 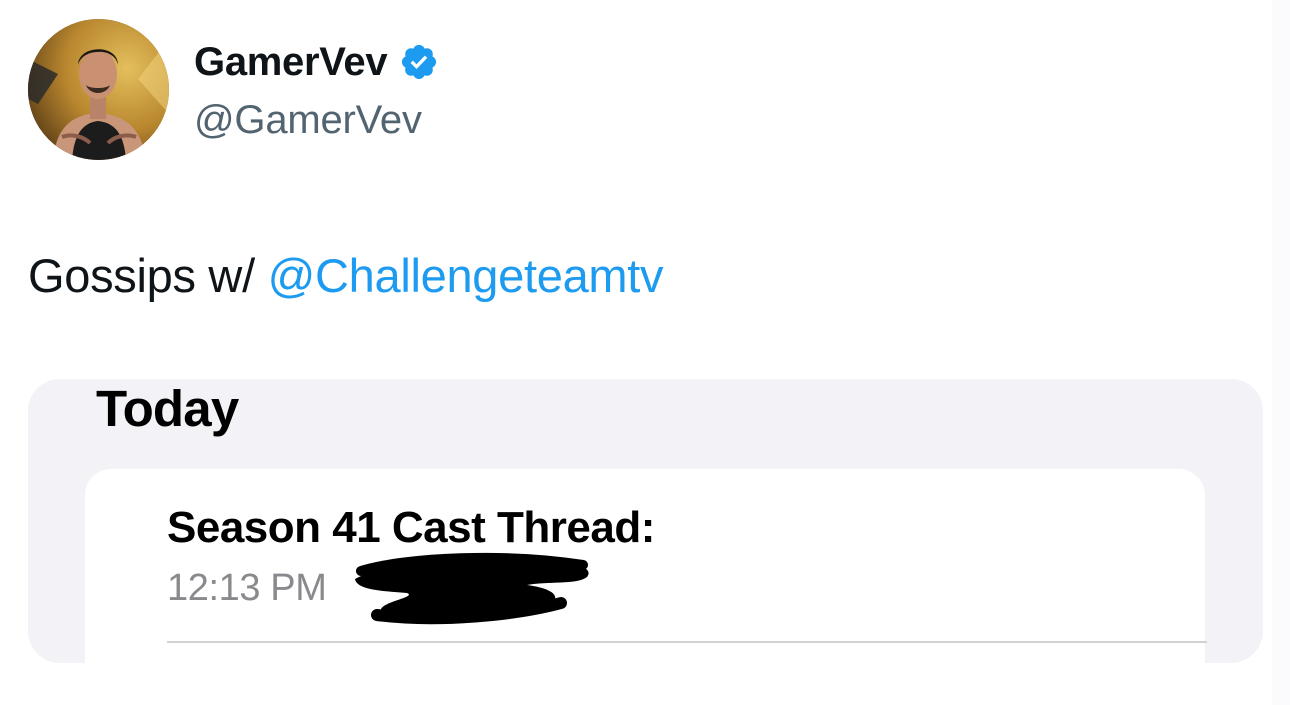 I want to click on user-handle: @GamerVev, so click(x=308, y=120).